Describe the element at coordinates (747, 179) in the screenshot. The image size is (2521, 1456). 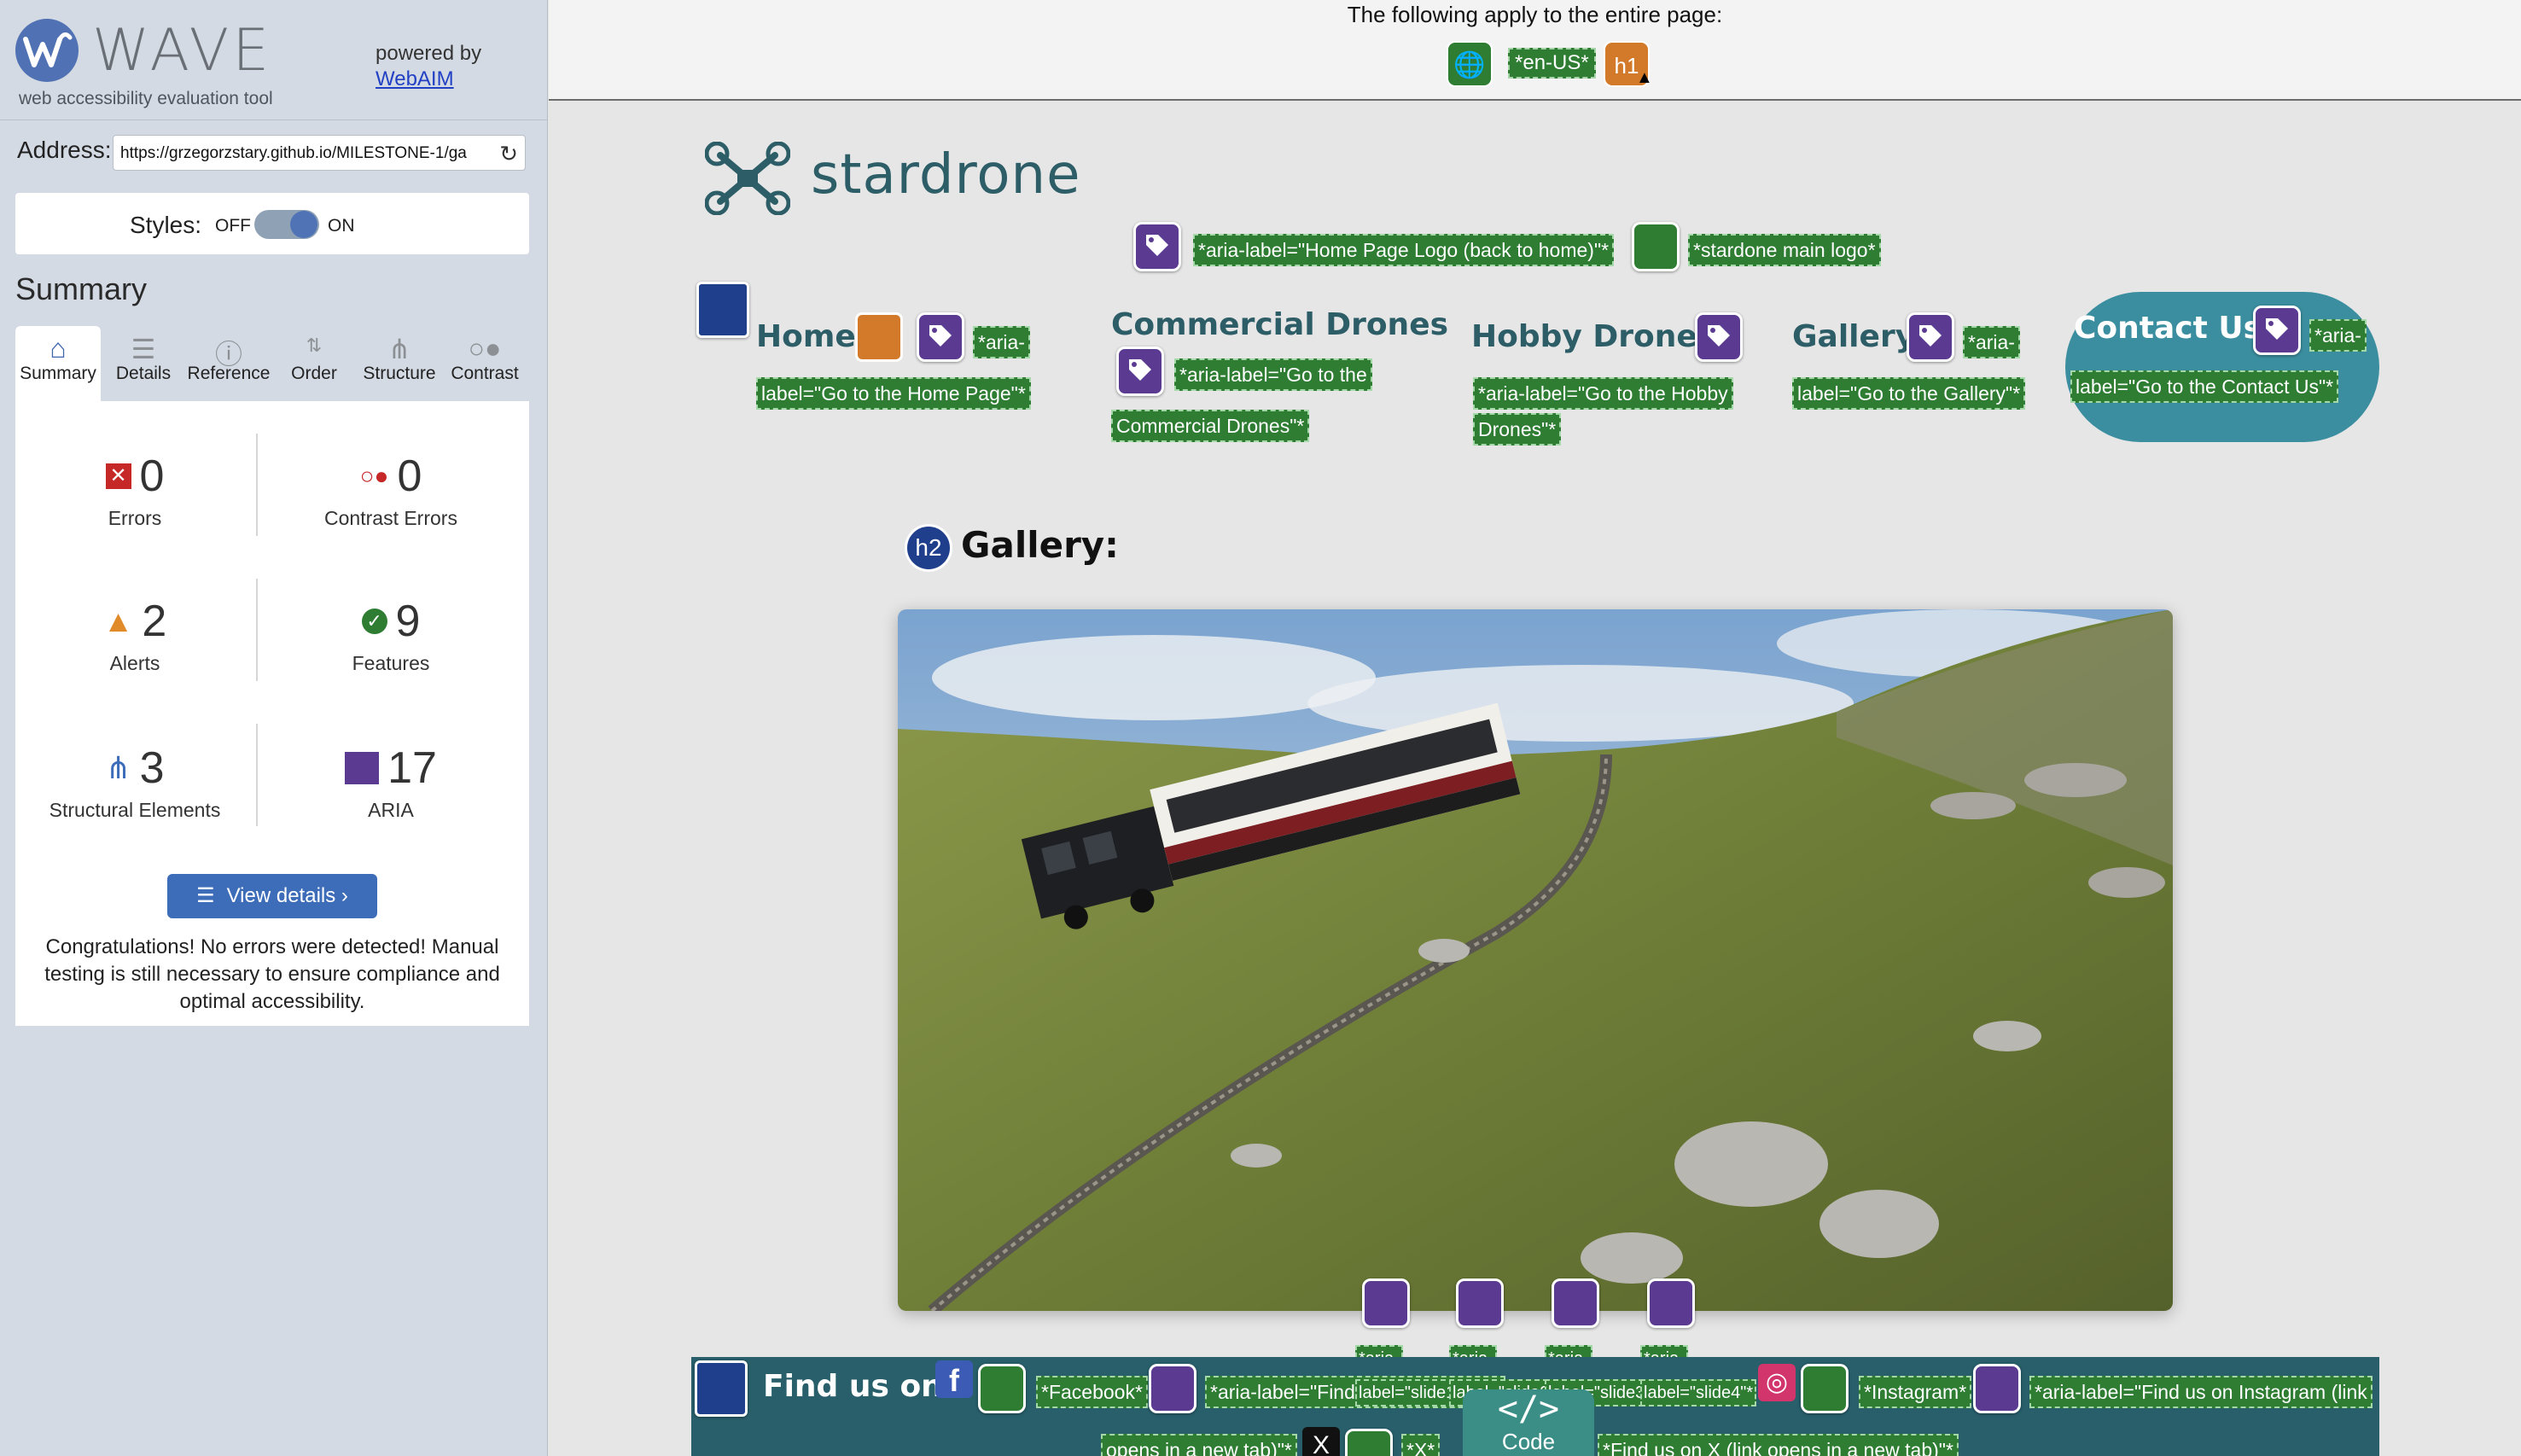
I see `drone-logo-icon` at that location.